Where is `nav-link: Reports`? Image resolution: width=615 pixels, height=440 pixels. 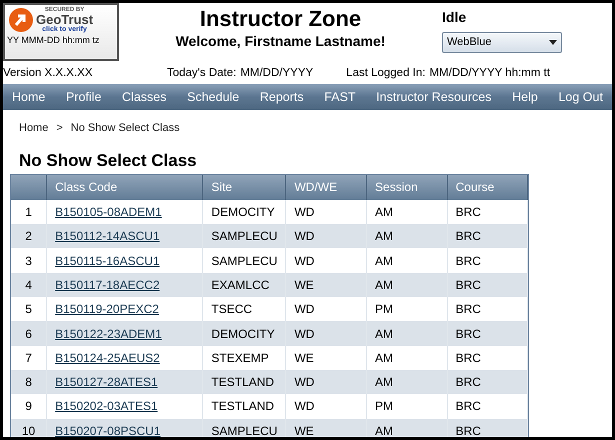 nav-link: Reports is located at coordinates (281, 97).